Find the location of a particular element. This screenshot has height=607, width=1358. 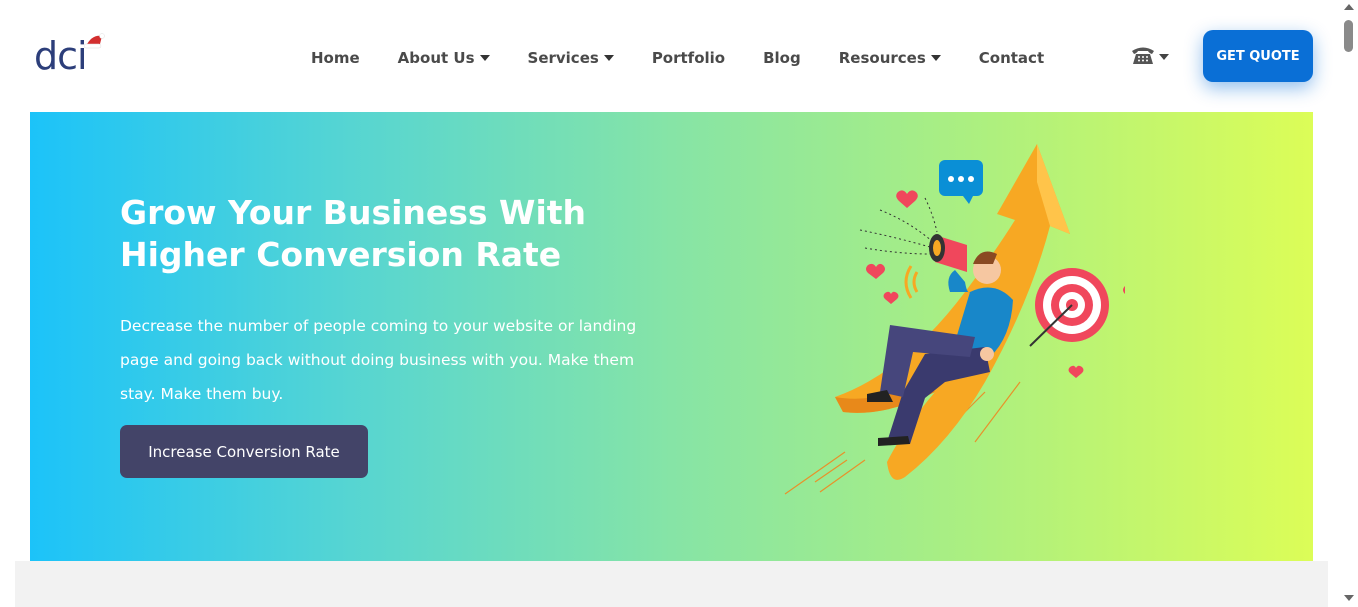

page-scrollbar is located at coordinates (1349, 303).